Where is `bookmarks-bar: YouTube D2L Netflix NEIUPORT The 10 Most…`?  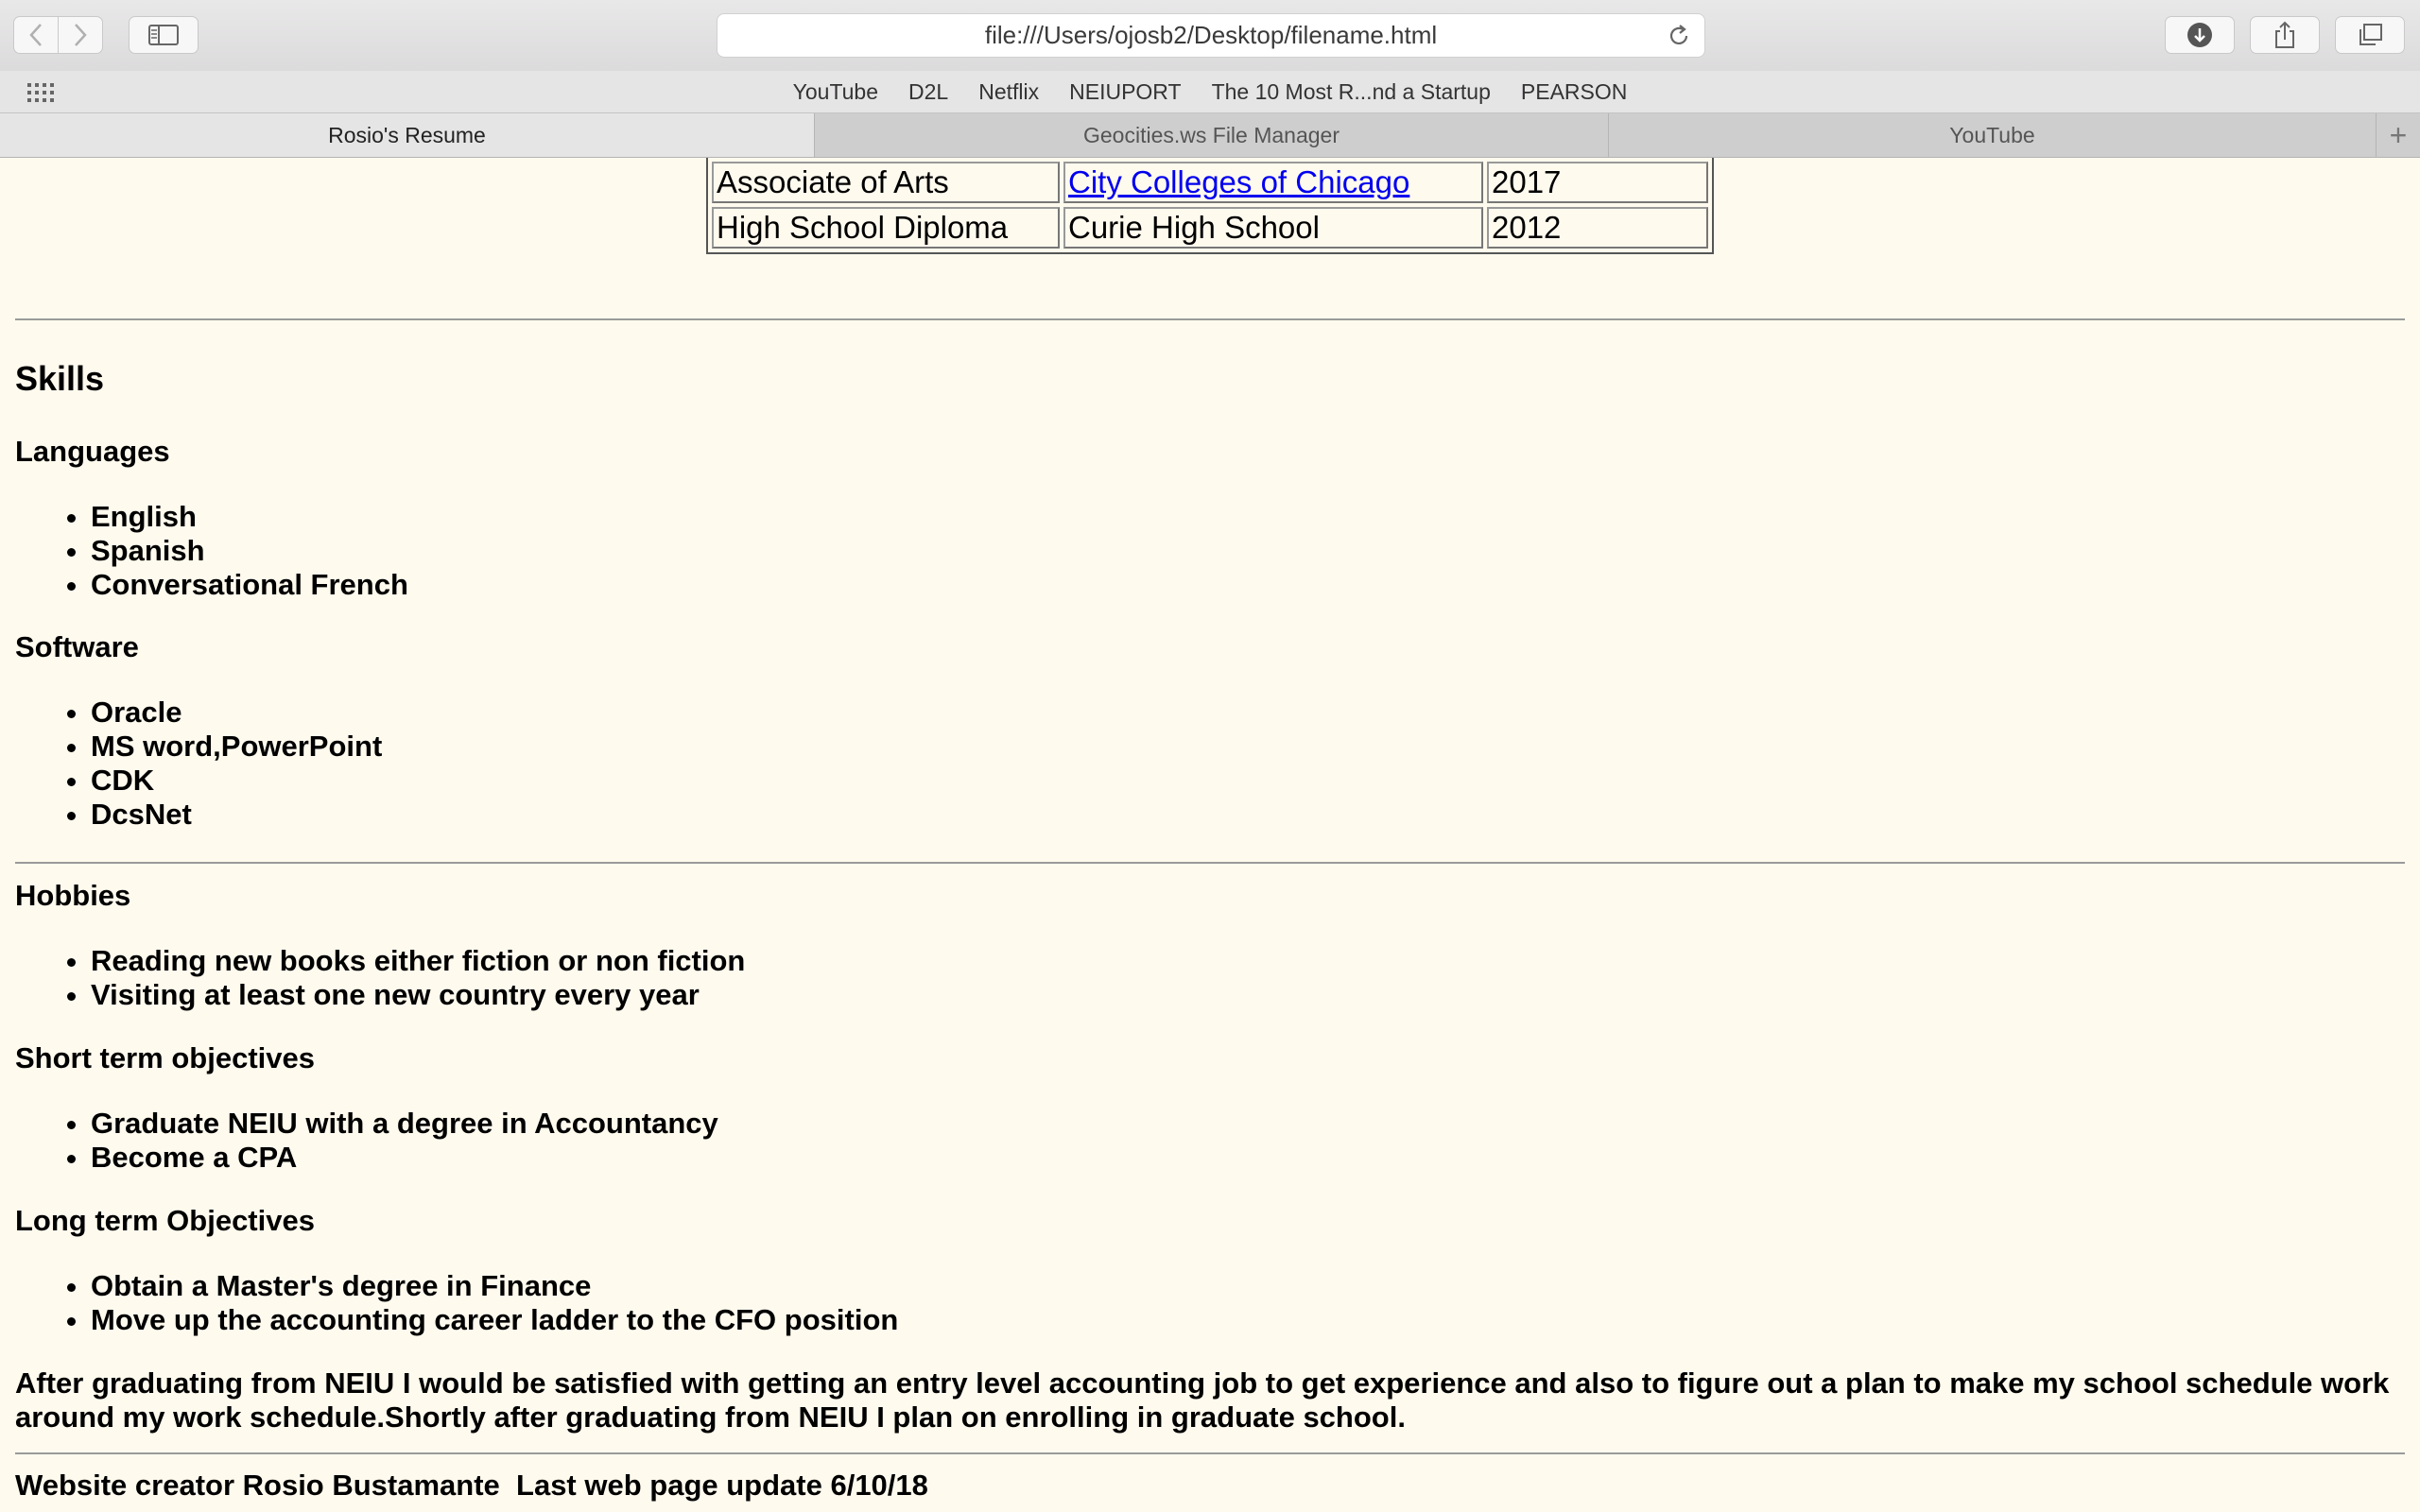 bookmarks-bar: YouTube D2L Netflix NEIUPORT The 10 Most… is located at coordinates (1210, 92).